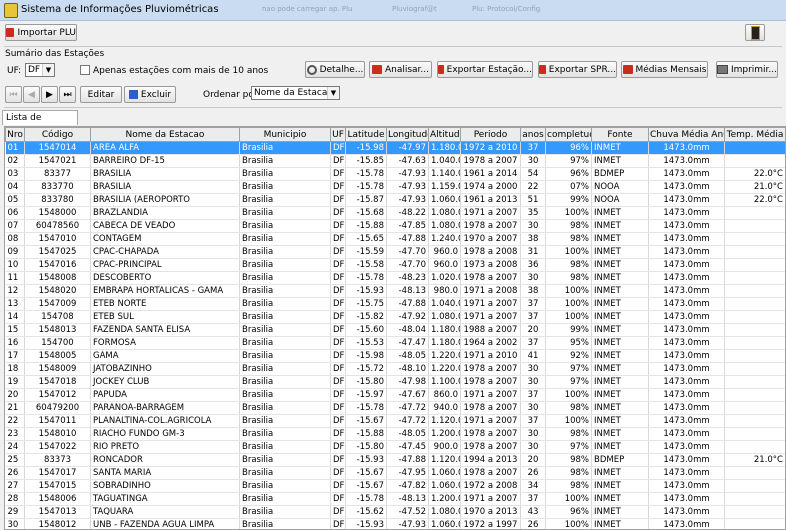  What do you see at coordinates (57, 473) in the screenshot?
I see `table-cell: 1547017` at bounding box center [57, 473].